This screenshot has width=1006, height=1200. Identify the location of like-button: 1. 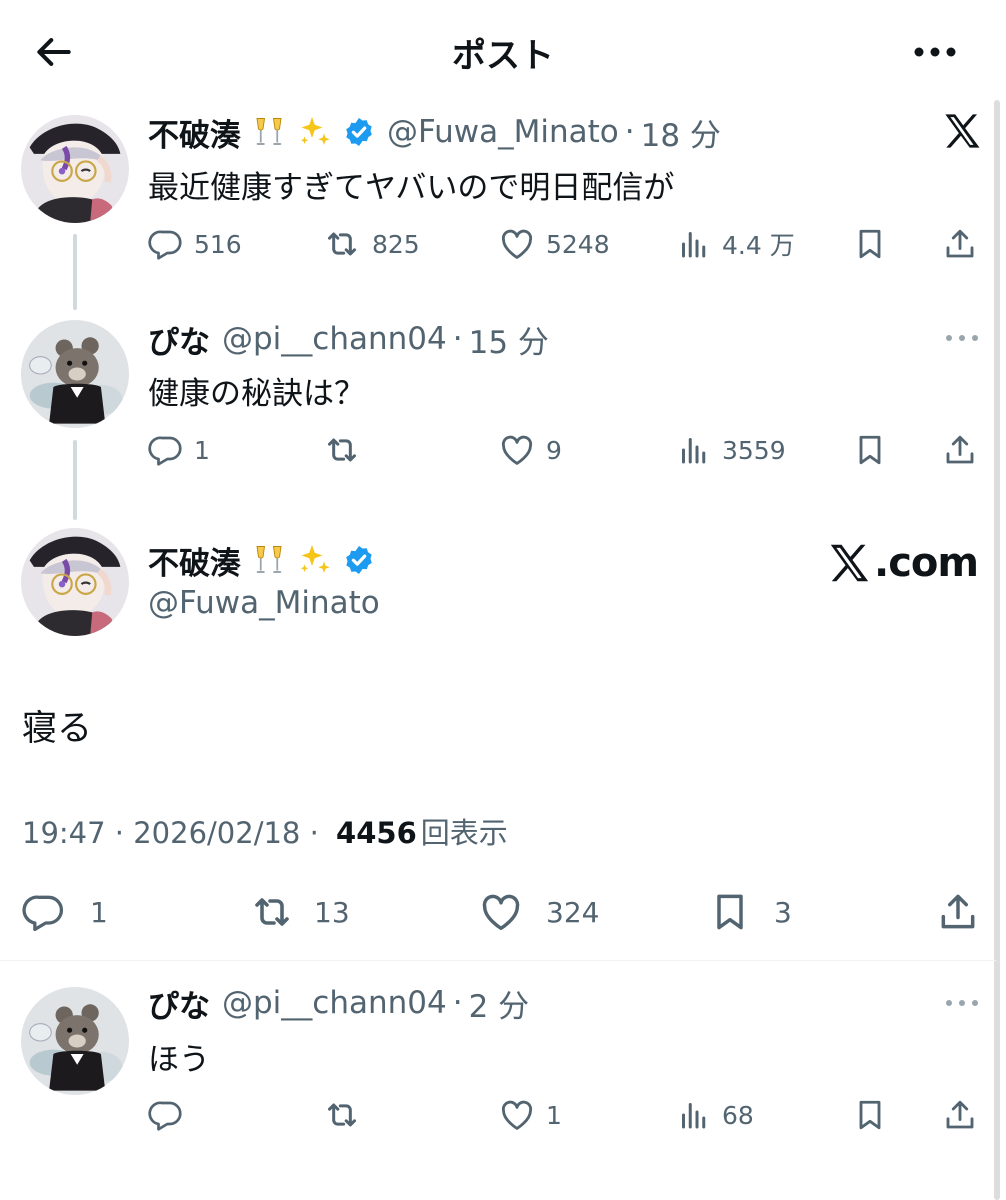
(530, 1115).